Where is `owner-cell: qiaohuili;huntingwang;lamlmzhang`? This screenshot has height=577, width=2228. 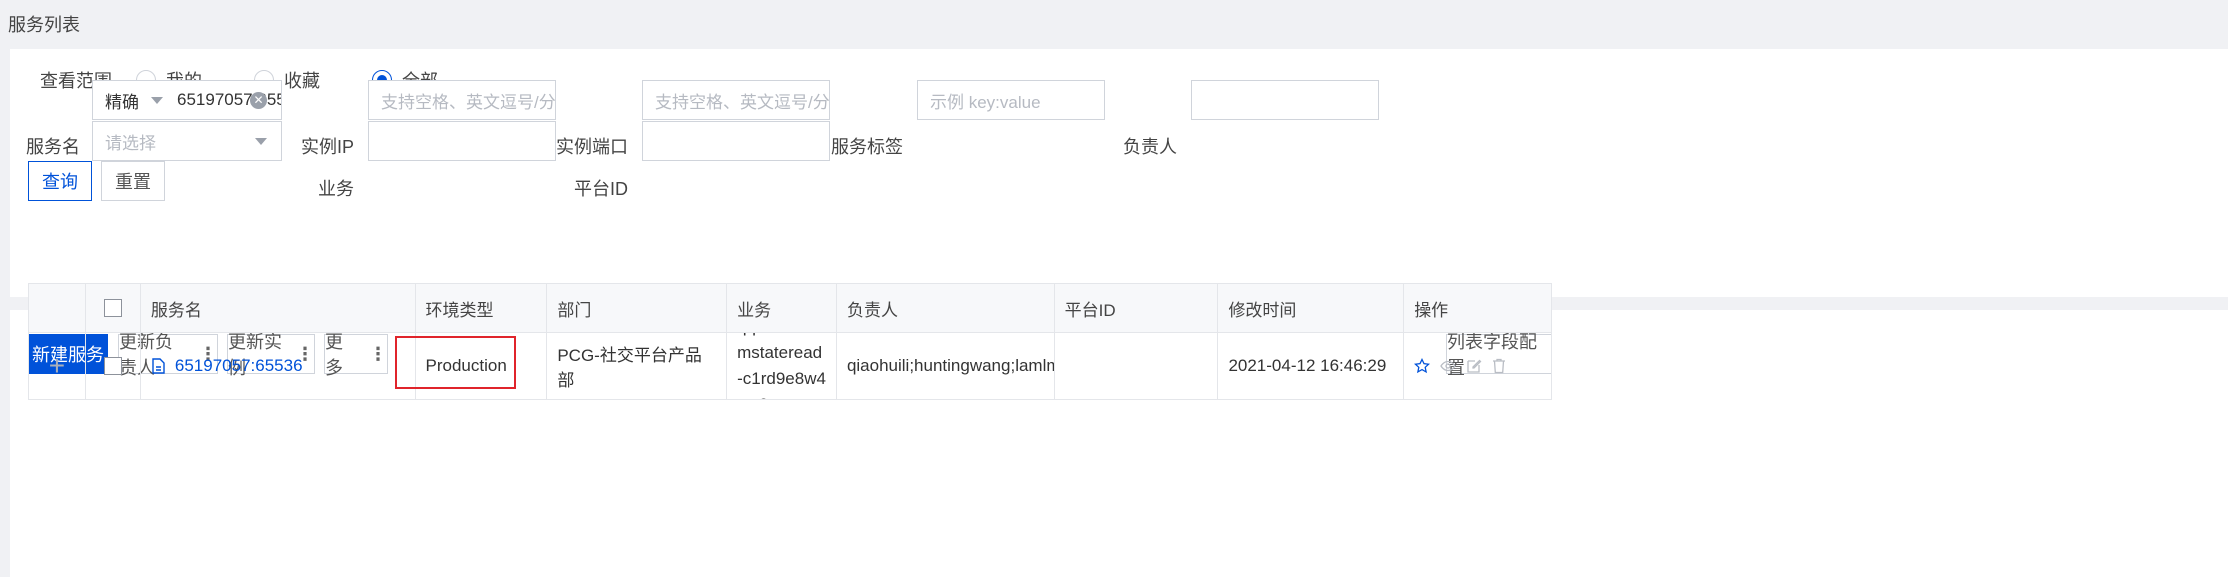
owner-cell: qiaohuili;huntingwang;lamlmzhang is located at coordinates (946, 366).